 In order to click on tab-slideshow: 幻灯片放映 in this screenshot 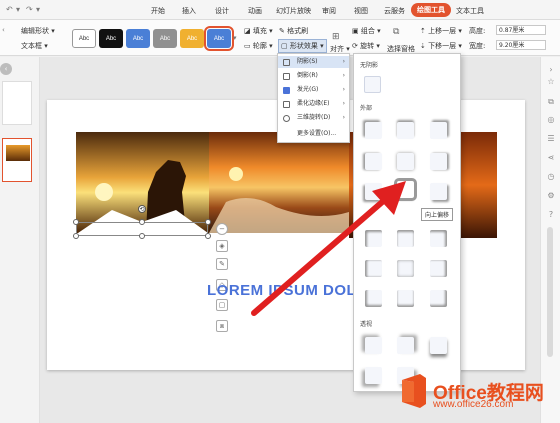, I will do `click(293, 11)`.